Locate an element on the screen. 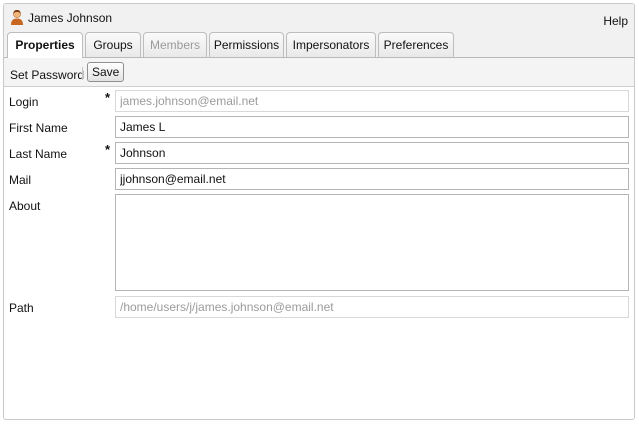 The width and height of the screenshot is (639, 424). first-name-label: First Name is located at coordinates (38, 128).